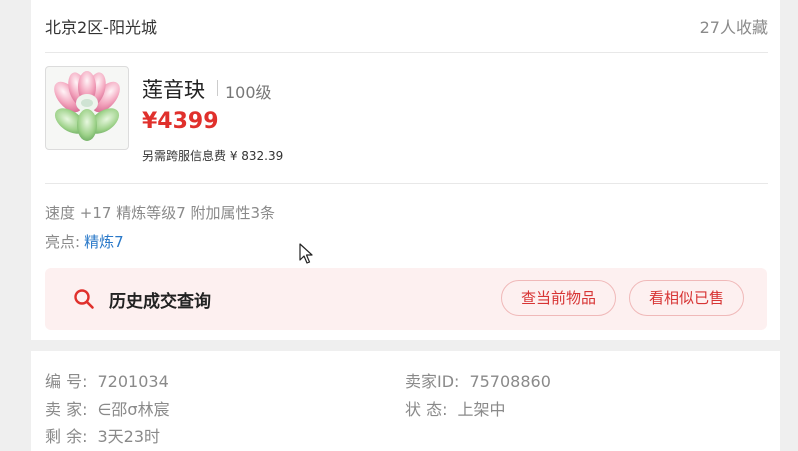  I want to click on item-id-row: 编 号: 7201034, so click(107, 380).